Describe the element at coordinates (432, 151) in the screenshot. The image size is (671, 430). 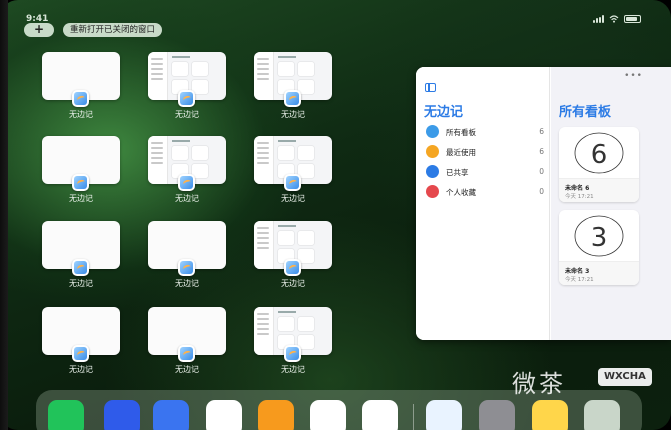
I see `clock-icon` at that location.